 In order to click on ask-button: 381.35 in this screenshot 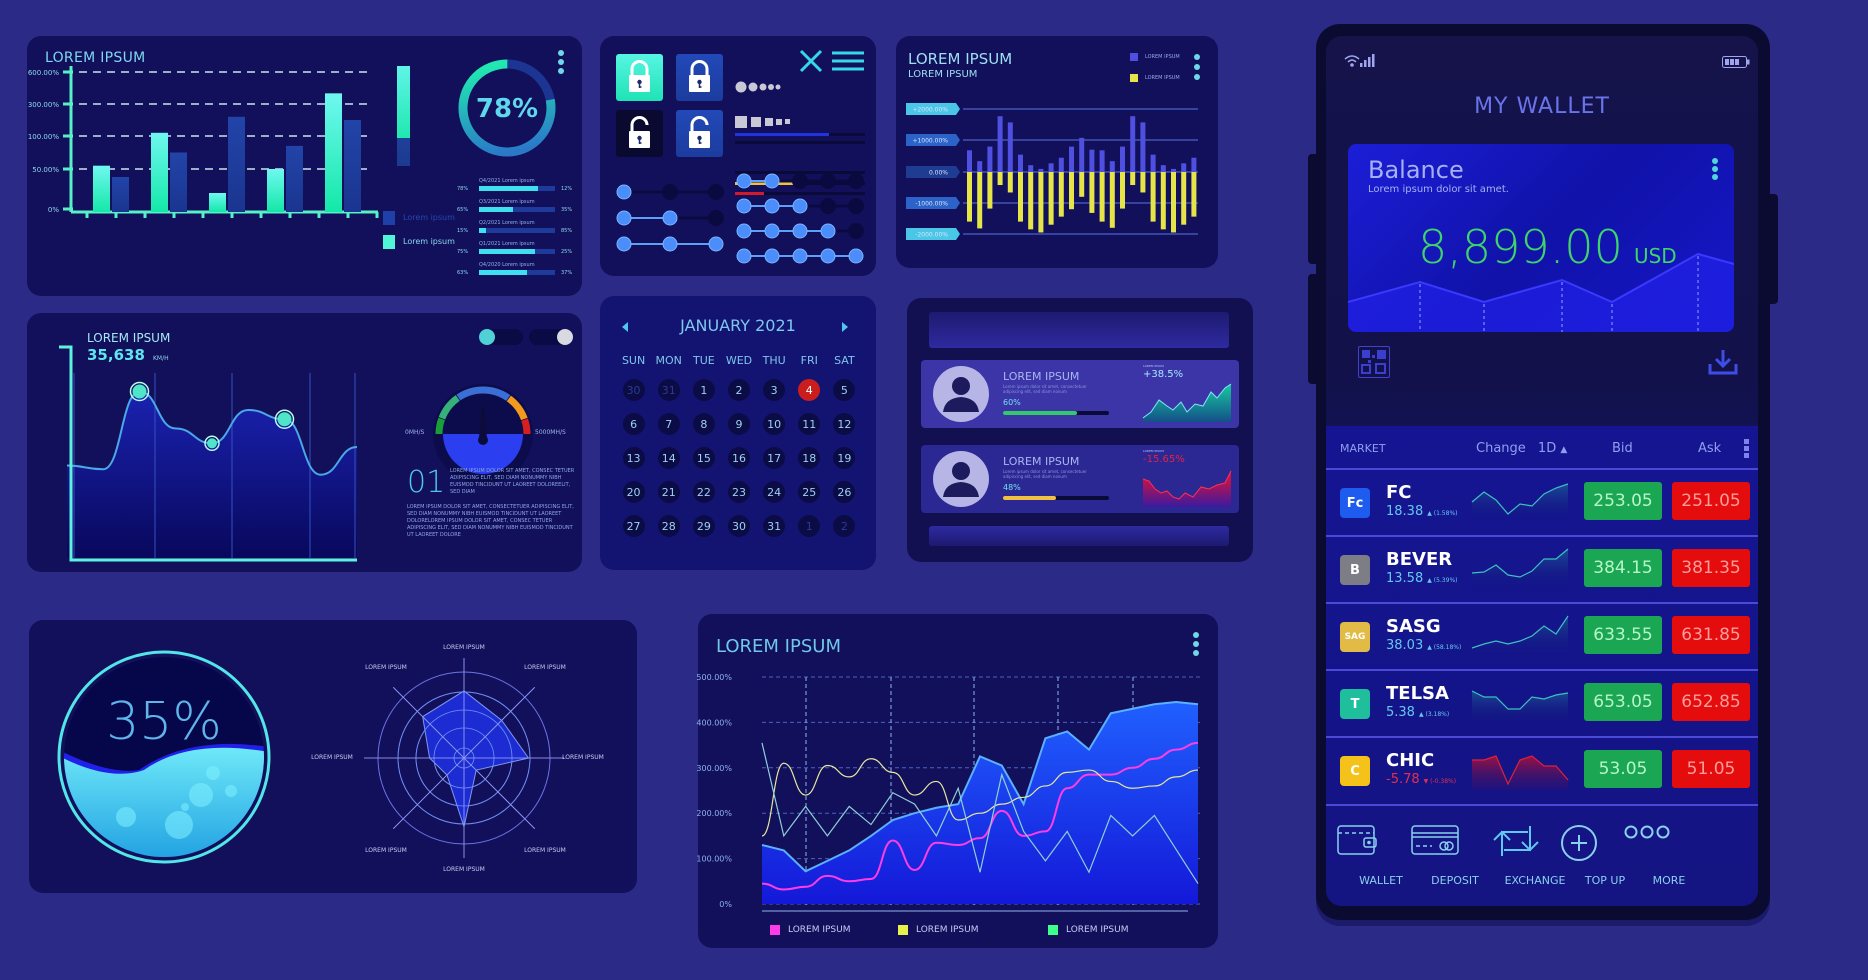, I will do `click(1711, 568)`.